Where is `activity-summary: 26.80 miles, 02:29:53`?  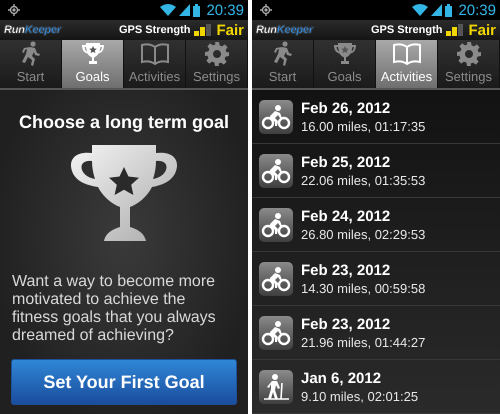
activity-summary: 26.80 miles, 02:29:53 is located at coordinates (363, 234).